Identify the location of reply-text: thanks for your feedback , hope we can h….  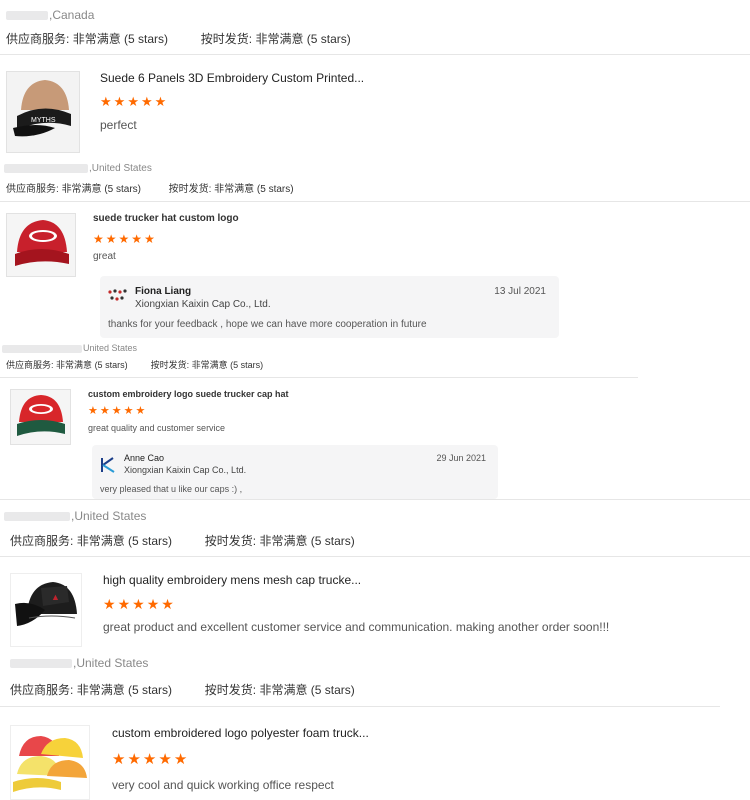
(267, 324).